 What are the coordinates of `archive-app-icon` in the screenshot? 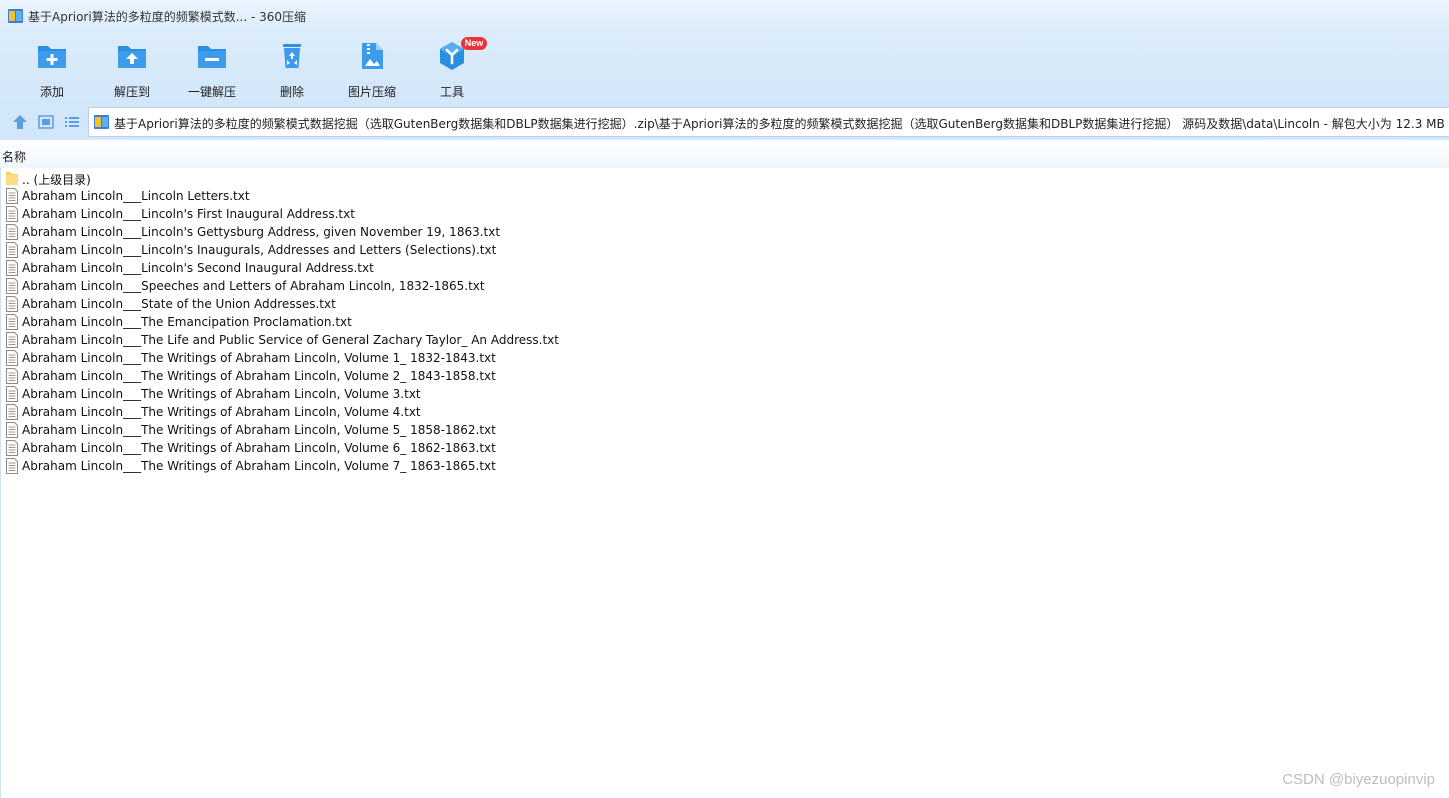 It's located at (15, 16).